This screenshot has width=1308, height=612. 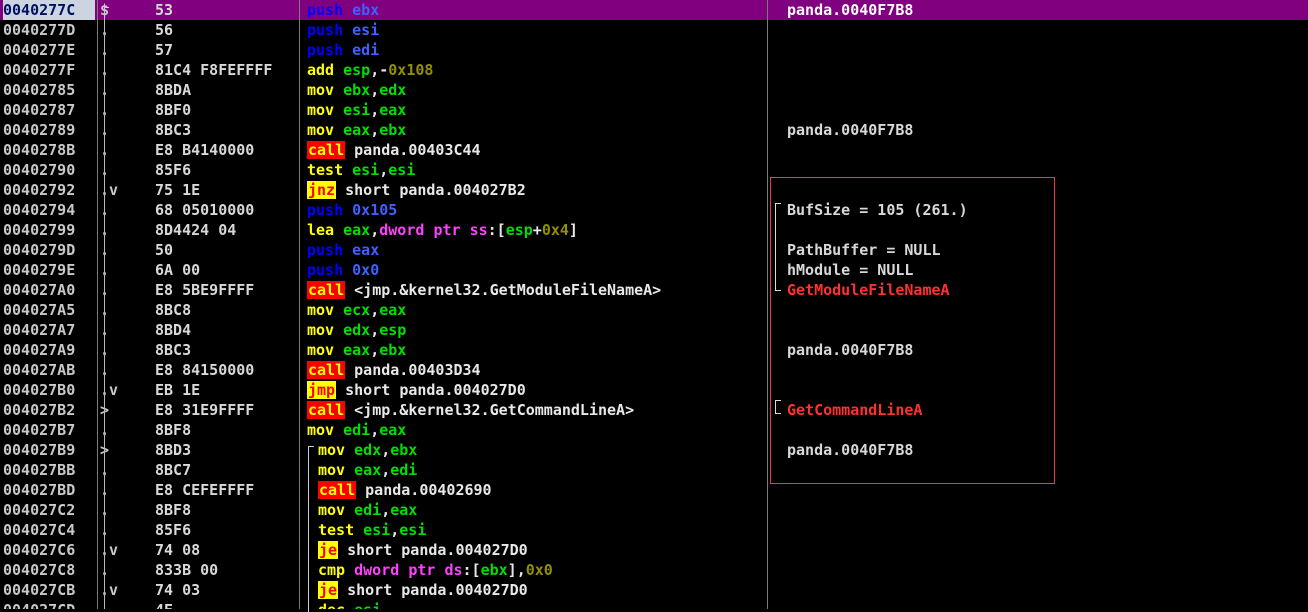 I want to click on hex-dump-cell: 6A 00, so click(x=228, y=270).